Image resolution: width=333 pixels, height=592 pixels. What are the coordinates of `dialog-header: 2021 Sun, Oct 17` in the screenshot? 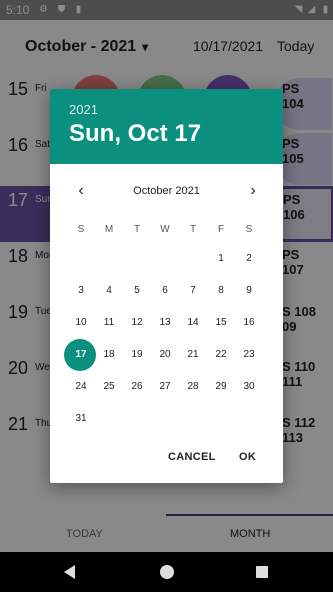 It's located at (166, 126).